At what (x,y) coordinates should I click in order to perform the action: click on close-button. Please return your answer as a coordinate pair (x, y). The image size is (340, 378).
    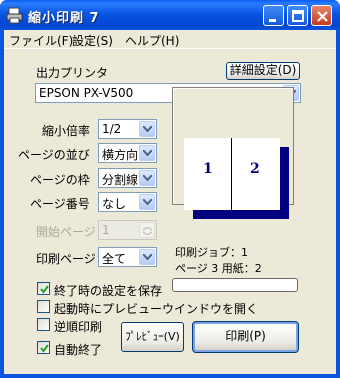
    Looking at the image, I should click on (321, 15).